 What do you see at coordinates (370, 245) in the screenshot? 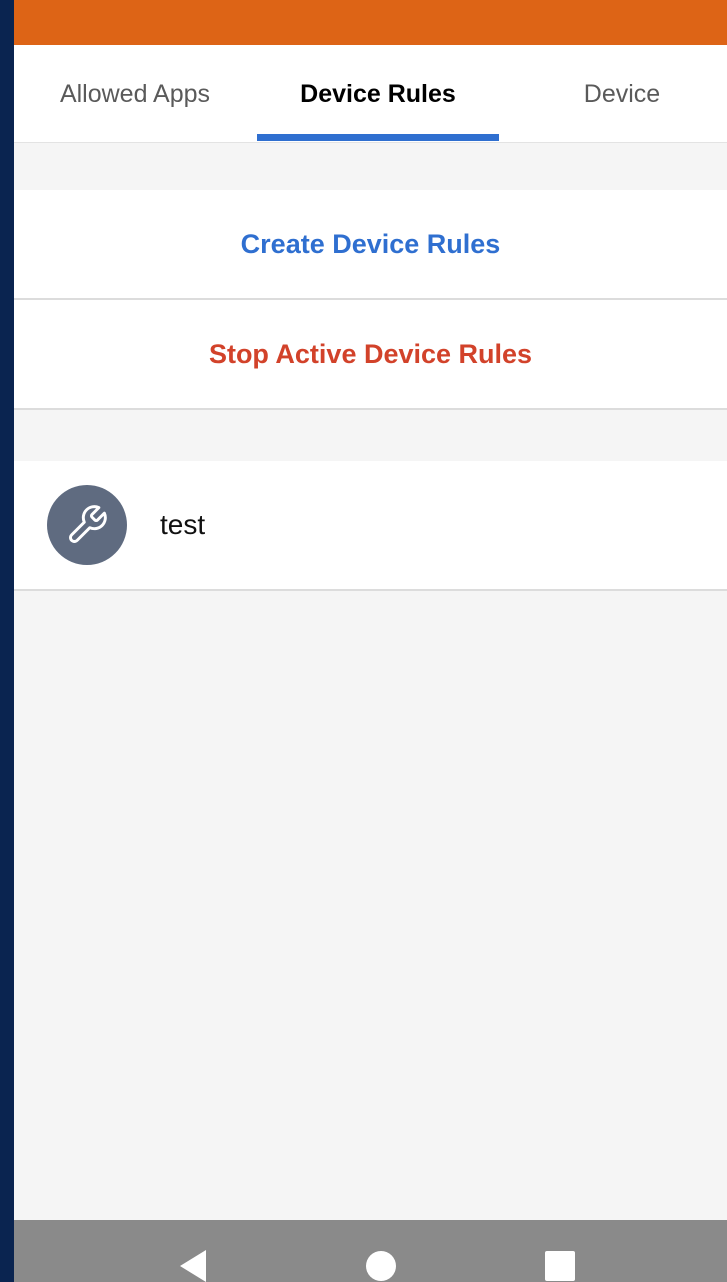
I see `create-device-rules-button: Create Device Rules` at bounding box center [370, 245].